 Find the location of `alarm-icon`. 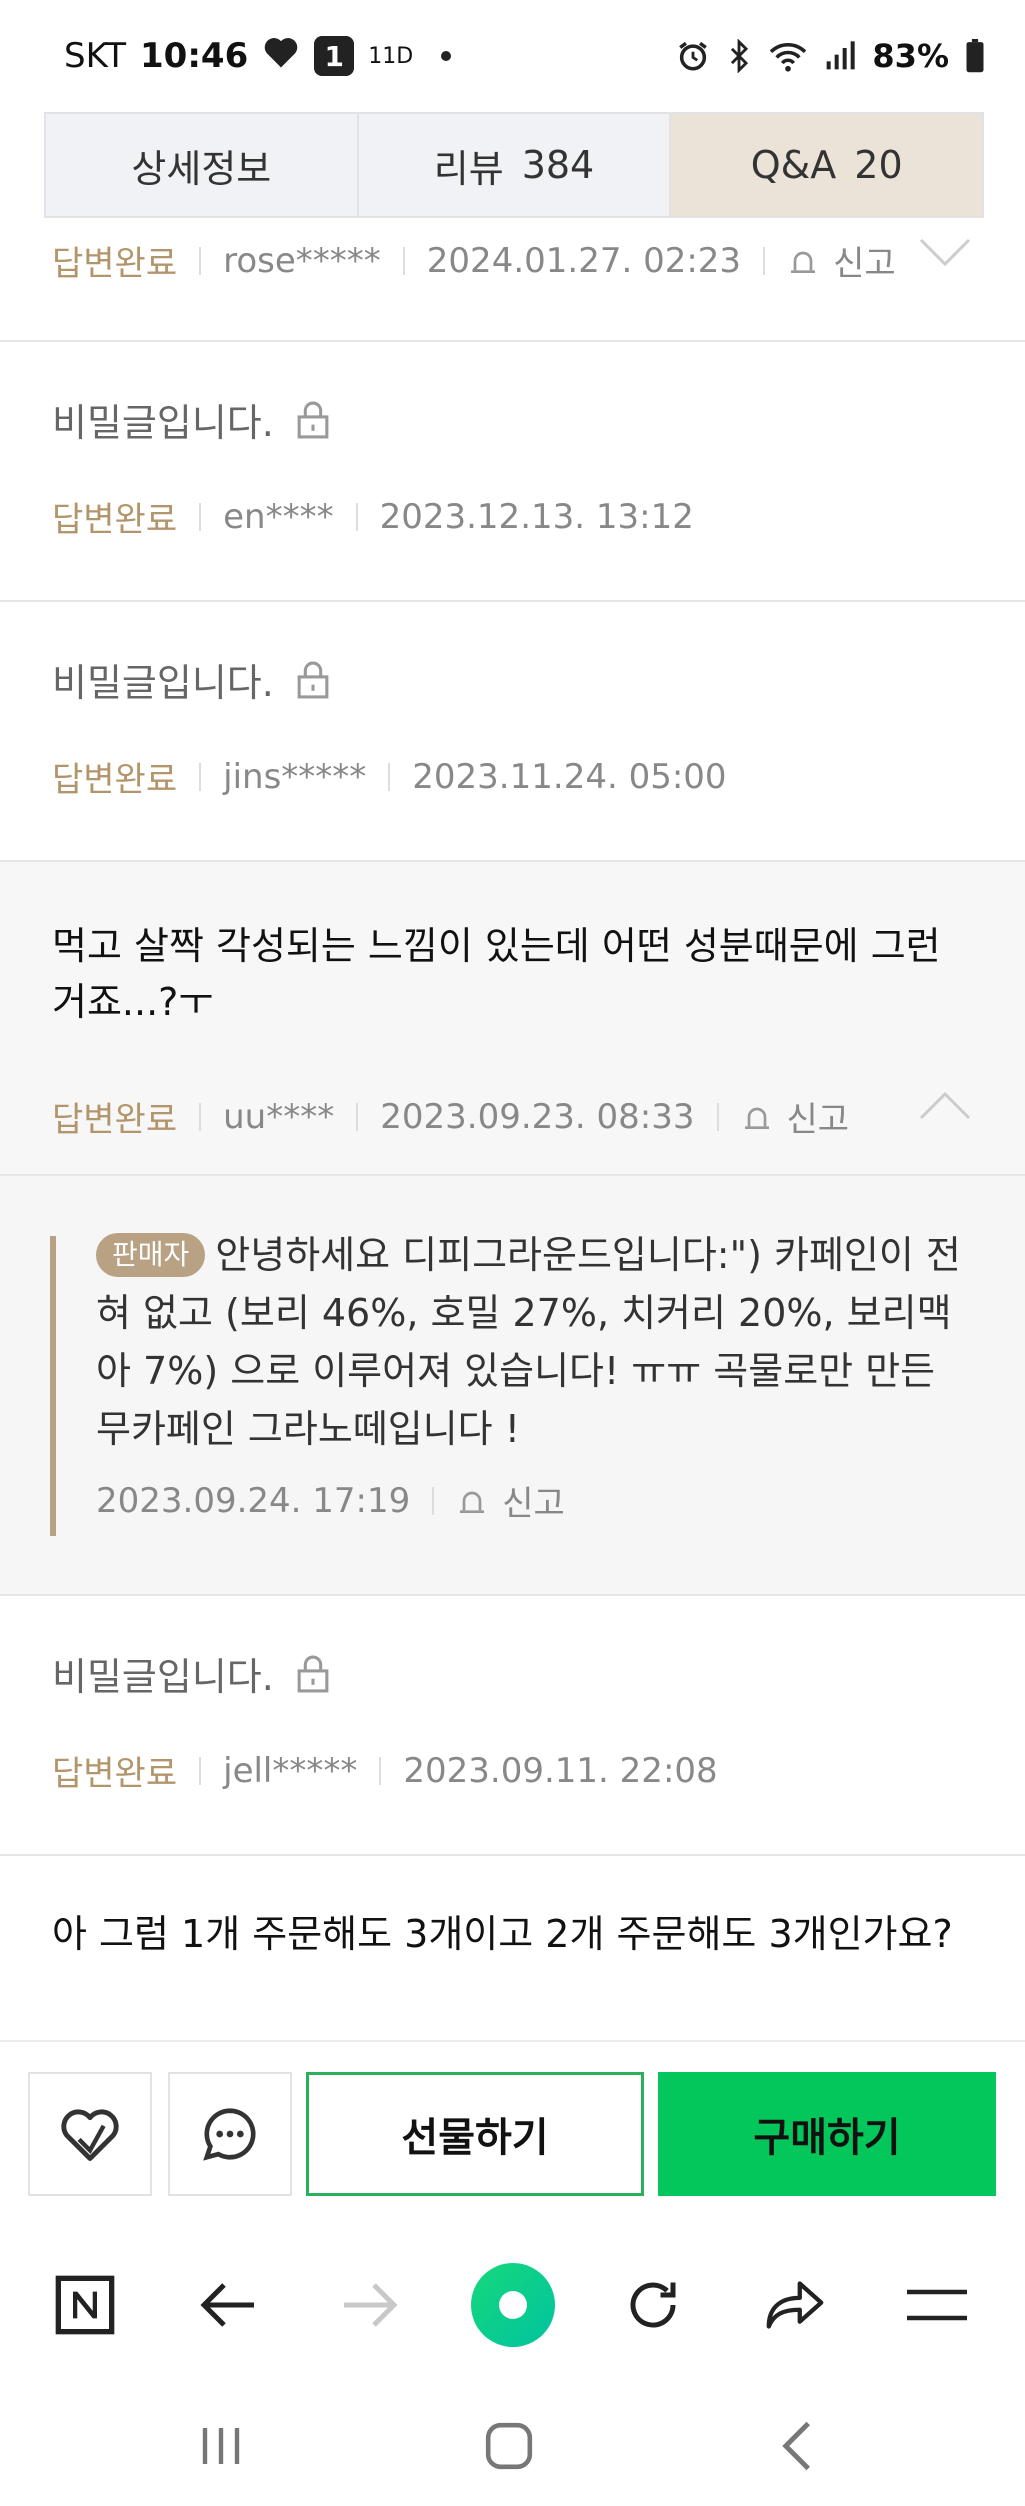

alarm-icon is located at coordinates (693, 56).